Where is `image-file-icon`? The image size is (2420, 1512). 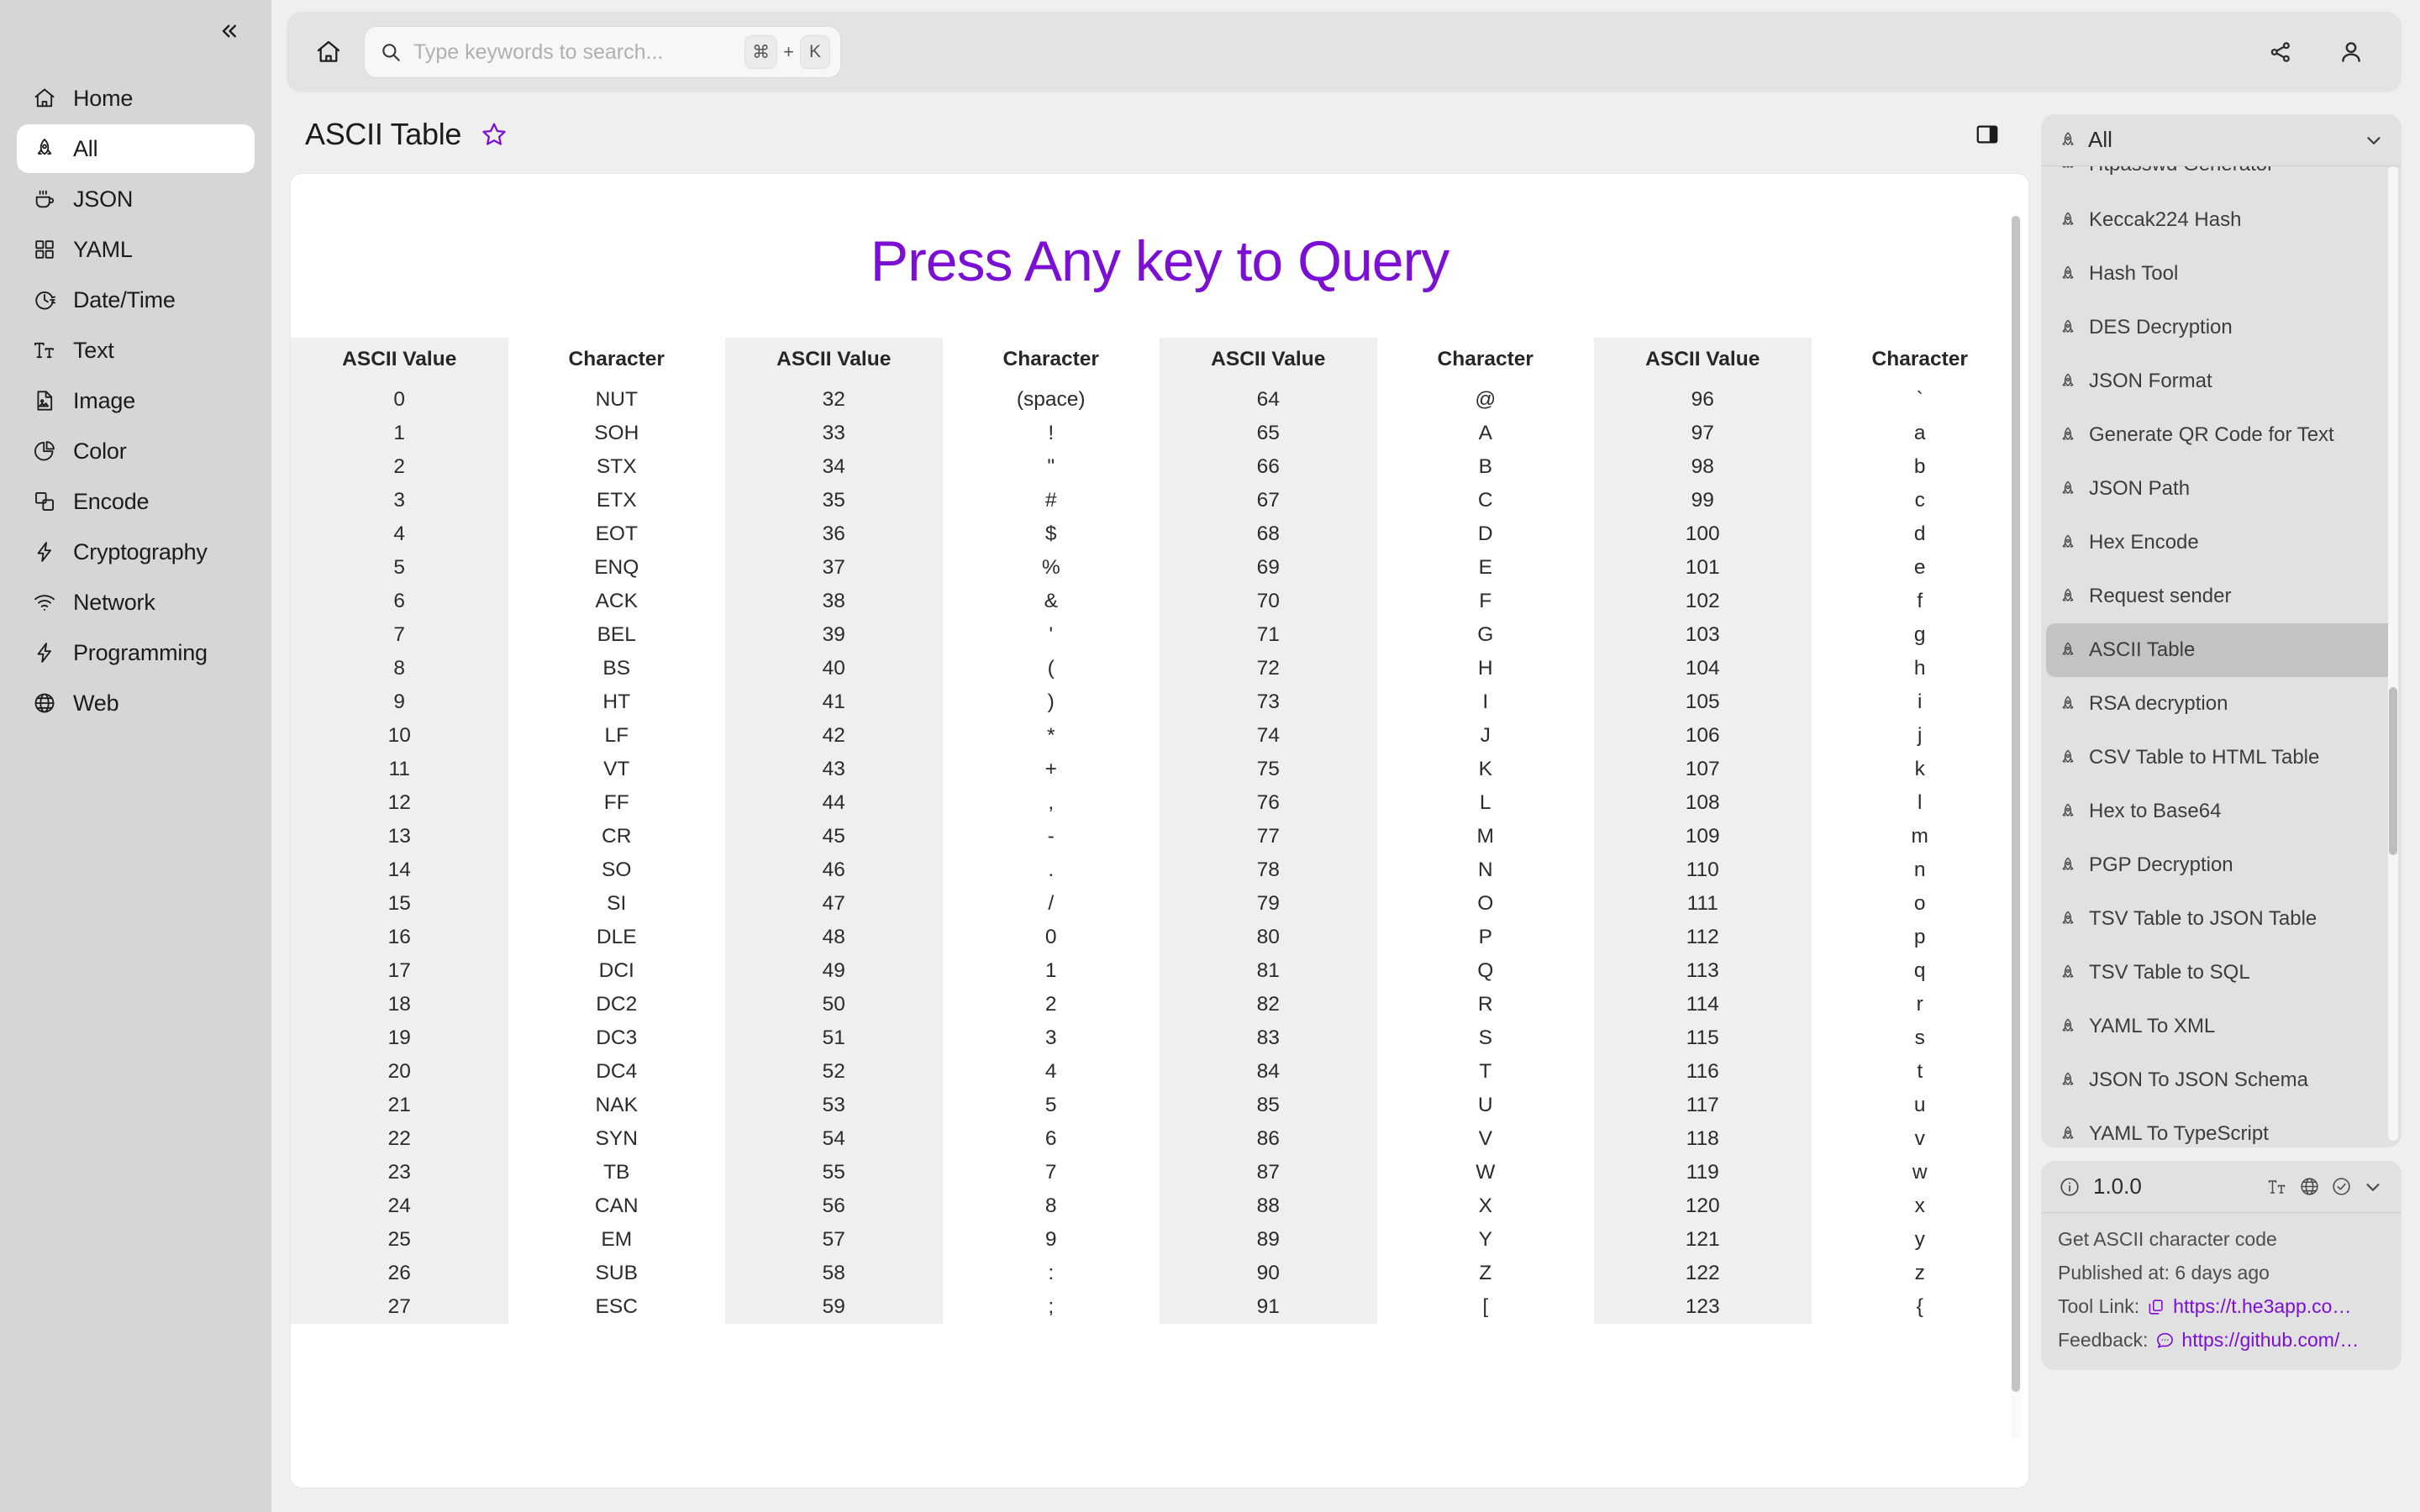 image-file-icon is located at coordinates (44, 400).